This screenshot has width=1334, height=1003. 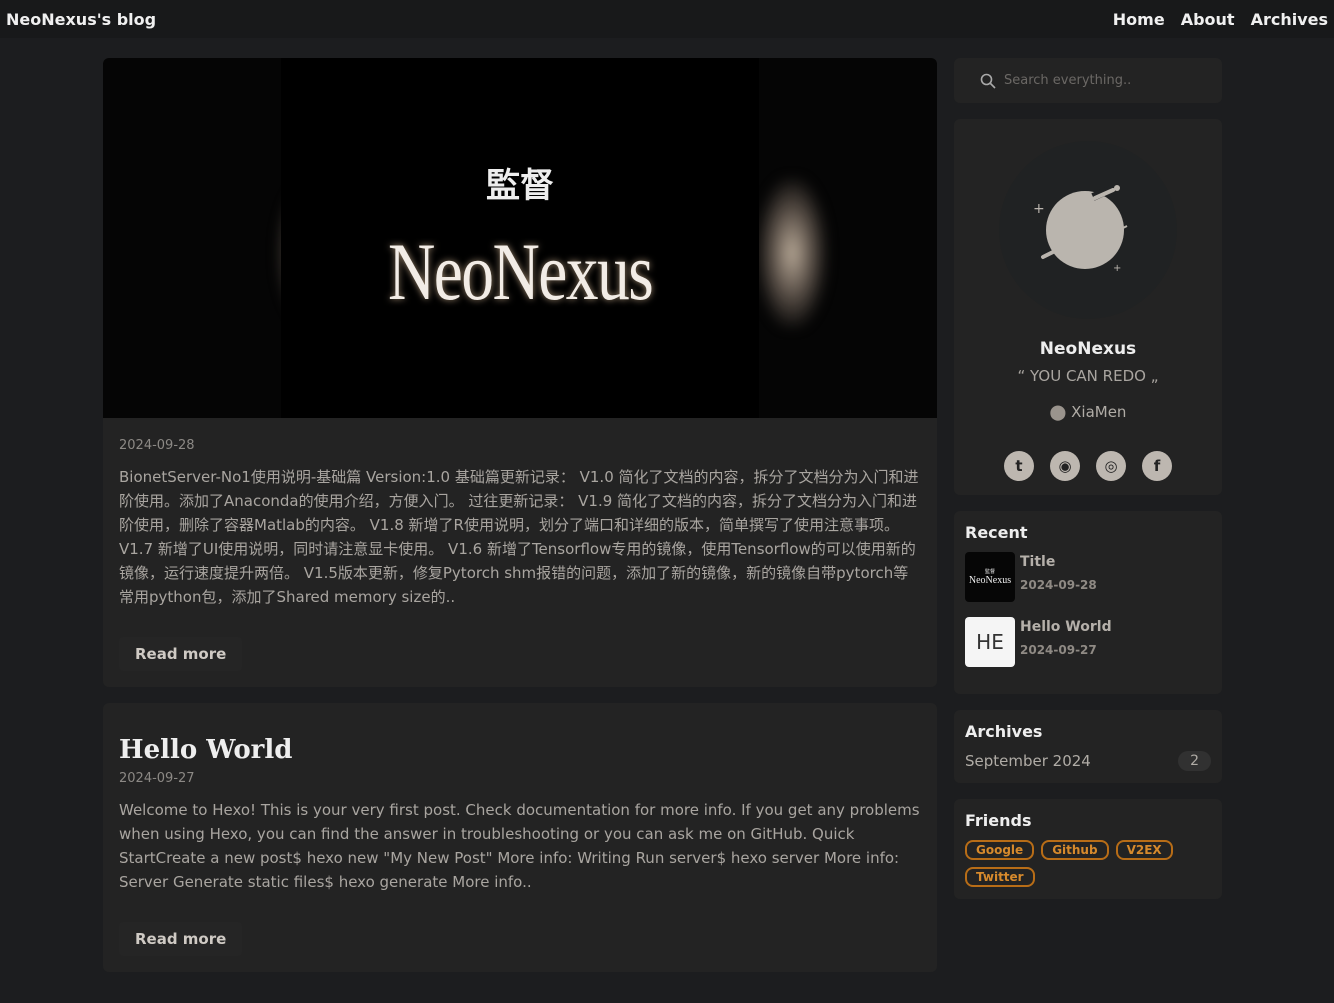 I want to click on friend-link-github: Github, so click(x=1075, y=850).